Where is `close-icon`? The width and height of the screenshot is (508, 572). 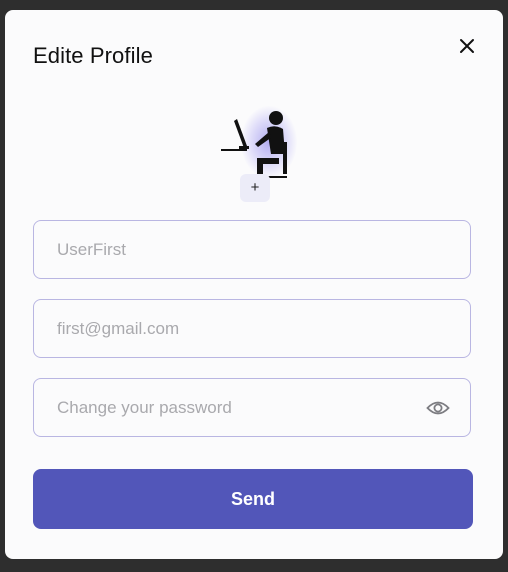 close-icon is located at coordinates (467, 46).